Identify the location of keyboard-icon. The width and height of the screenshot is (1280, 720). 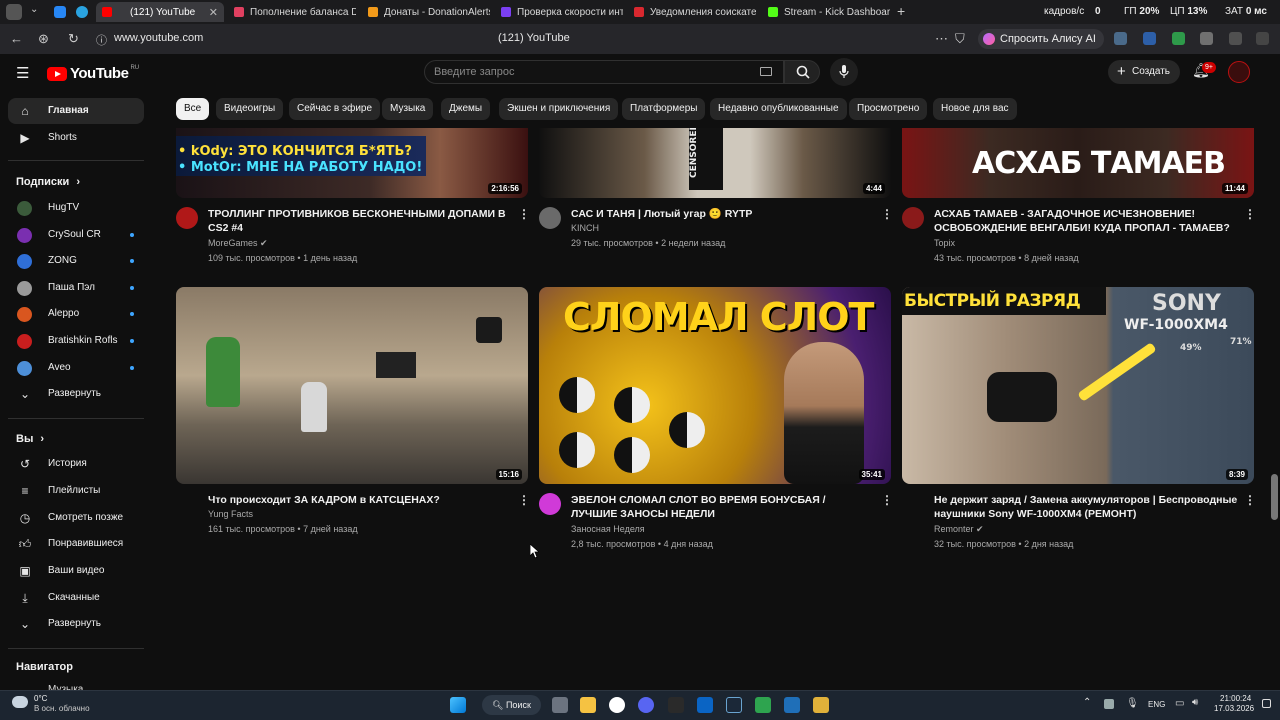
(766, 71).